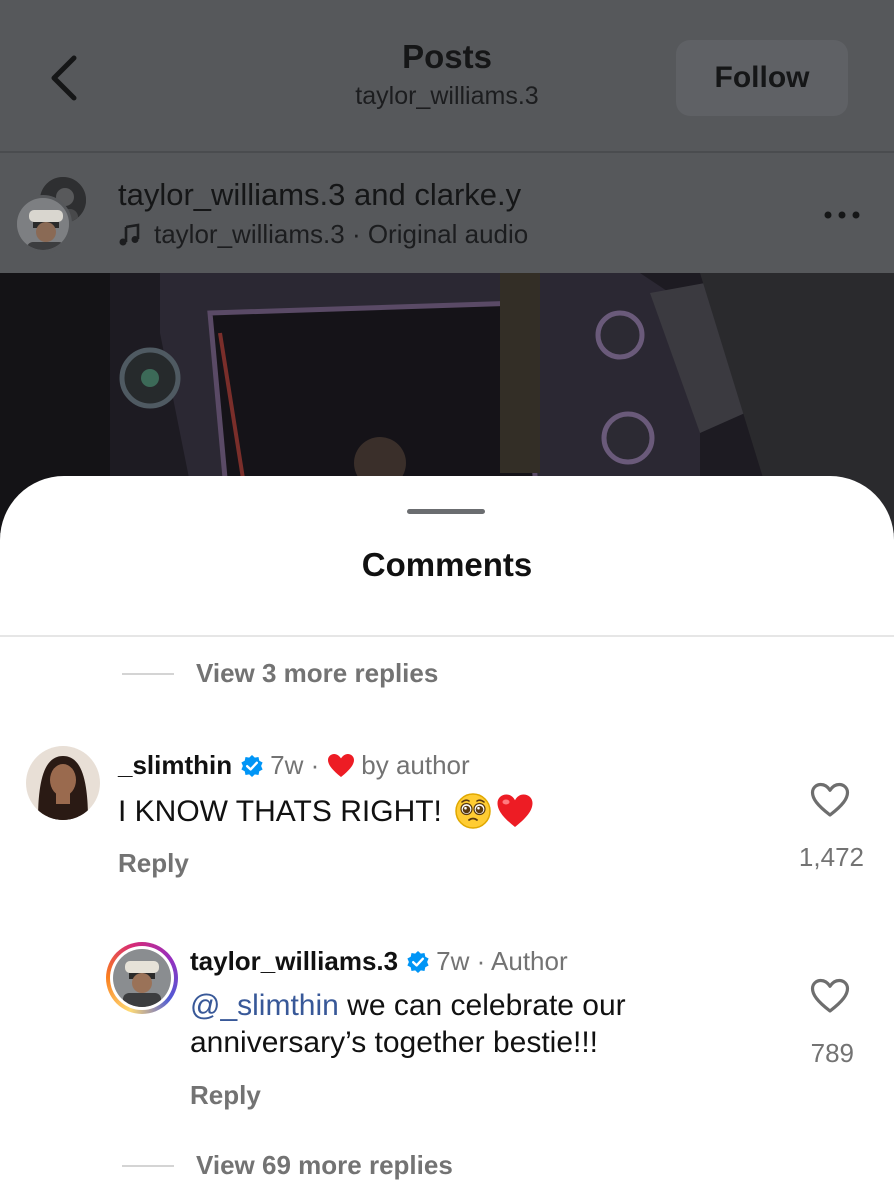  Describe the element at coordinates (482, 1005) in the screenshot. I see `reply-body-1: we can celebrate our` at that location.